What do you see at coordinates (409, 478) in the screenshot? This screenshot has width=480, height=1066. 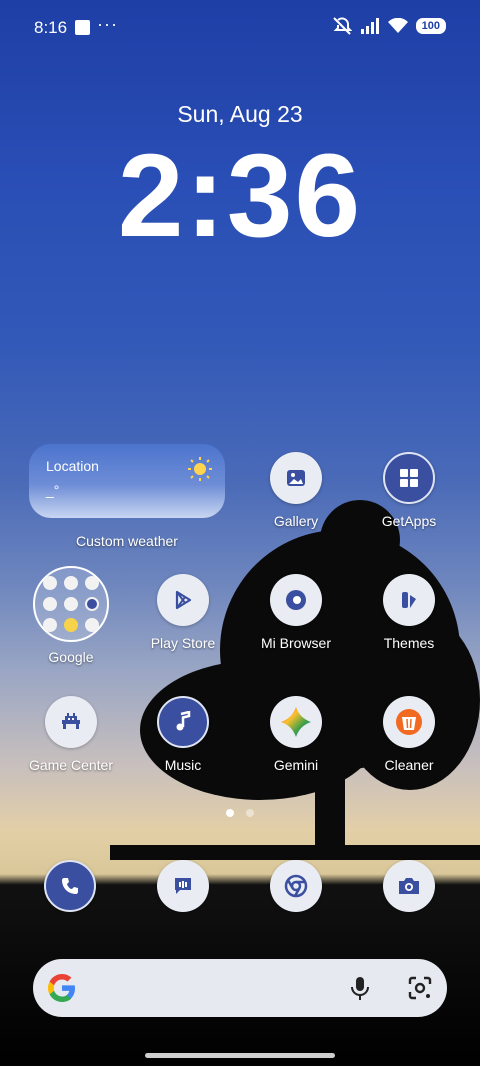 I see `getapps-icon` at bounding box center [409, 478].